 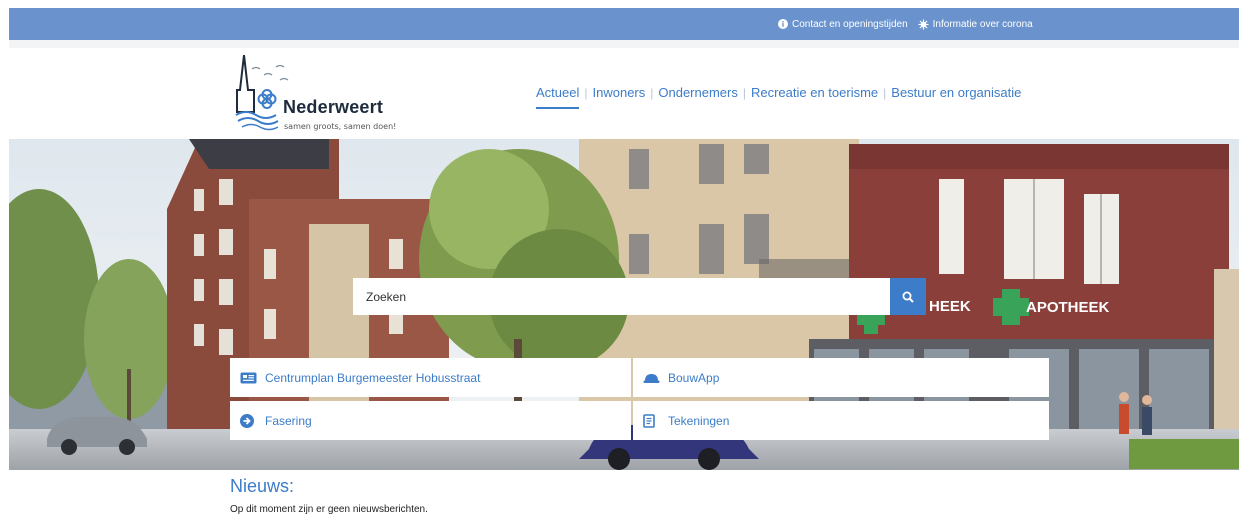 What do you see at coordinates (697, 92) in the screenshot?
I see `nav-ondernemers: Ondernemers` at bounding box center [697, 92].